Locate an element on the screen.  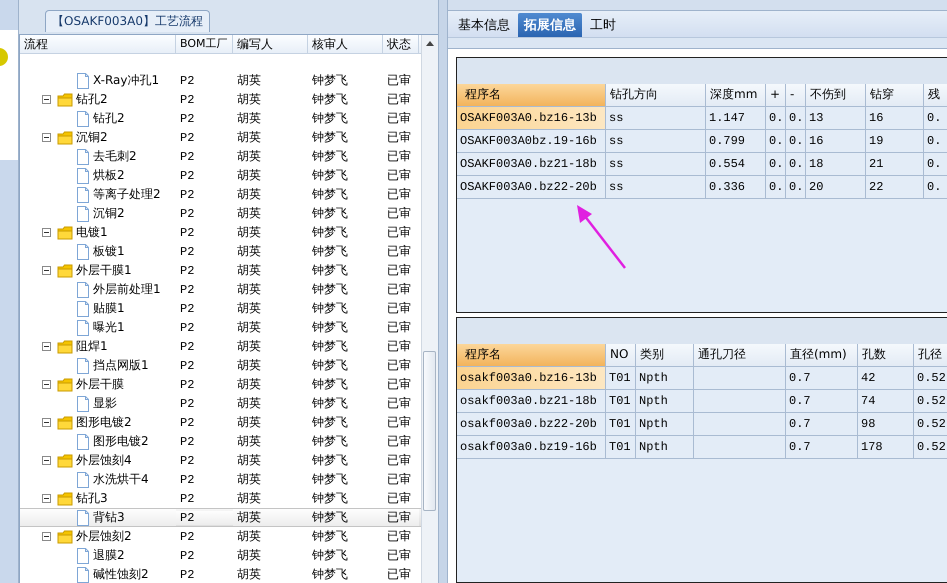
tree-row: 曝光1 P2 胡英 钟梦飞 已审 is located at coordinates (220, 327).